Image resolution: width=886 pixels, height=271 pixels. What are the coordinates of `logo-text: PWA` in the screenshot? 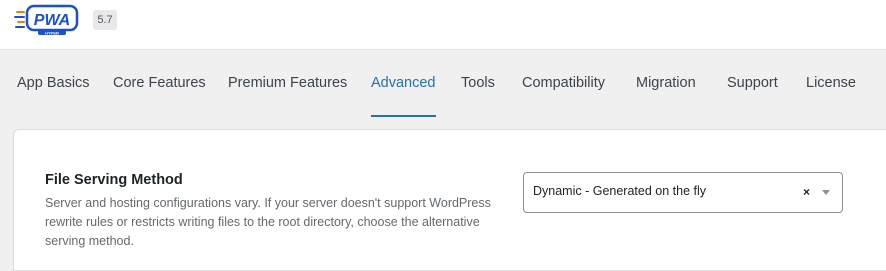 It's located at (52, 20).